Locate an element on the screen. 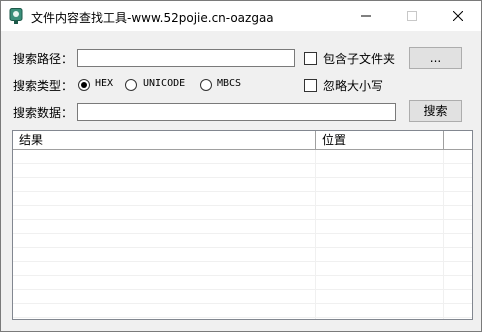  radio-unicode-label: UNICODE is located at coordinates (164, 83).